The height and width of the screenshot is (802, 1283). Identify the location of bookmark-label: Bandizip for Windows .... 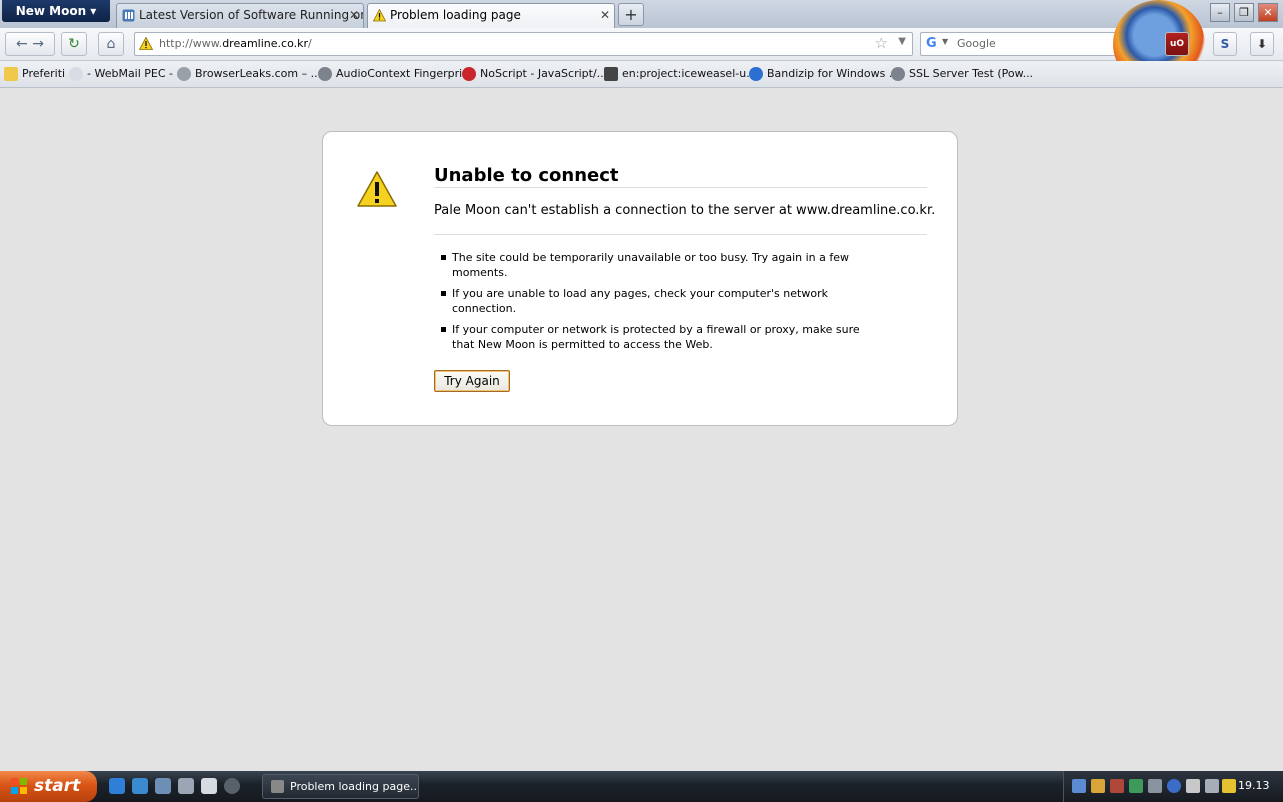
(833, 73).